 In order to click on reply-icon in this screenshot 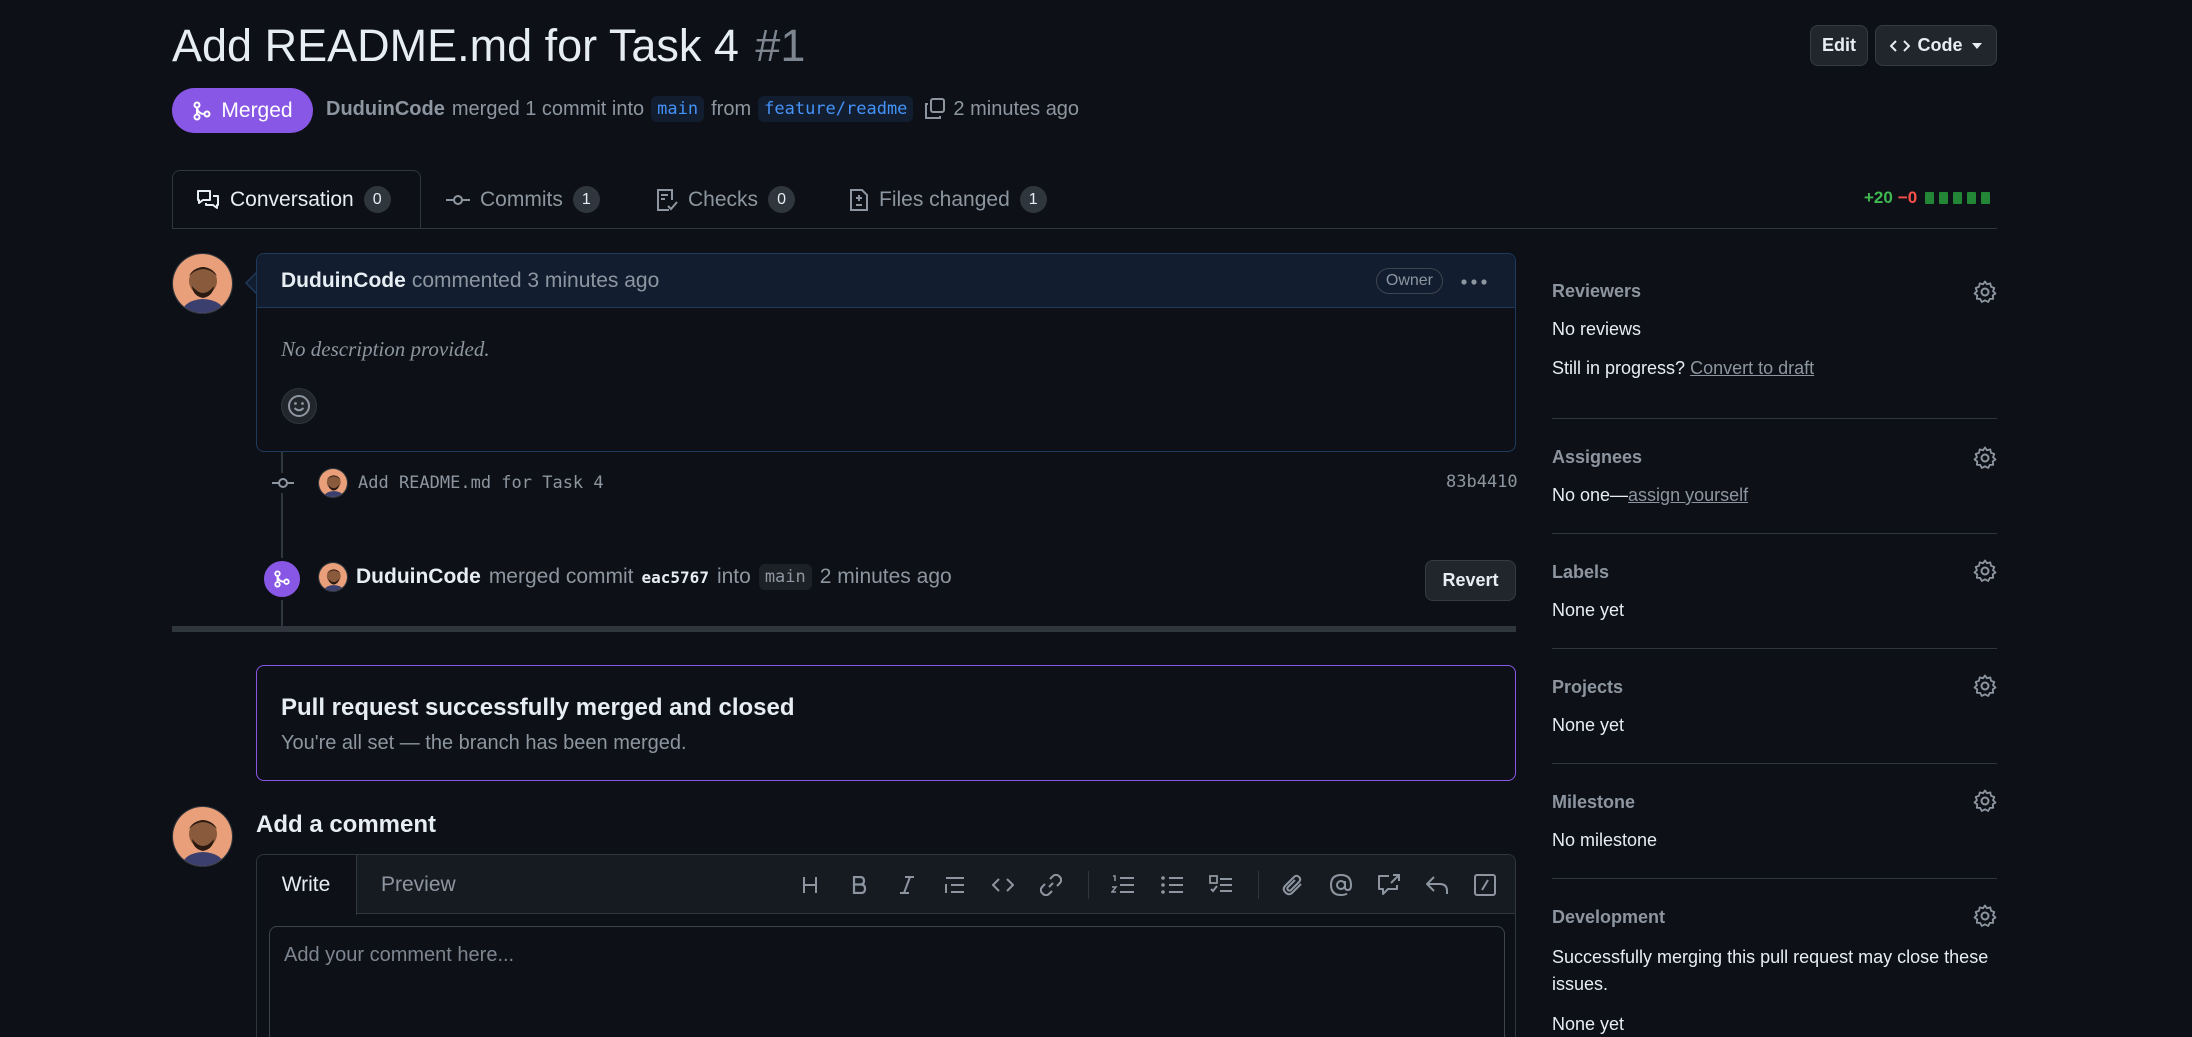, I will do `click(1437, 885)`.